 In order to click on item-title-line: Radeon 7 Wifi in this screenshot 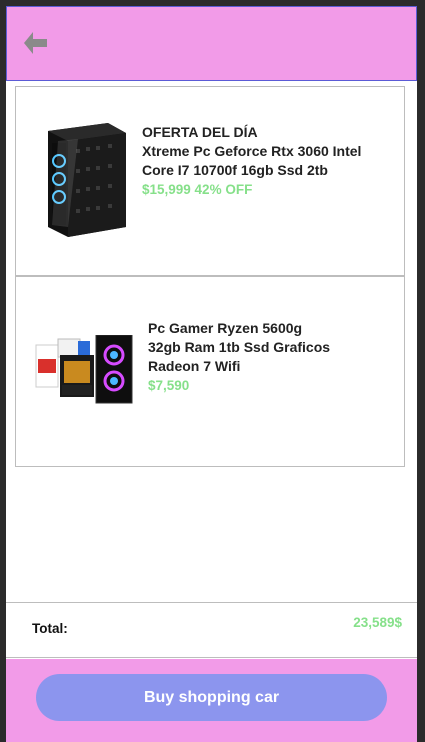, I will do `click(194, 366)`.